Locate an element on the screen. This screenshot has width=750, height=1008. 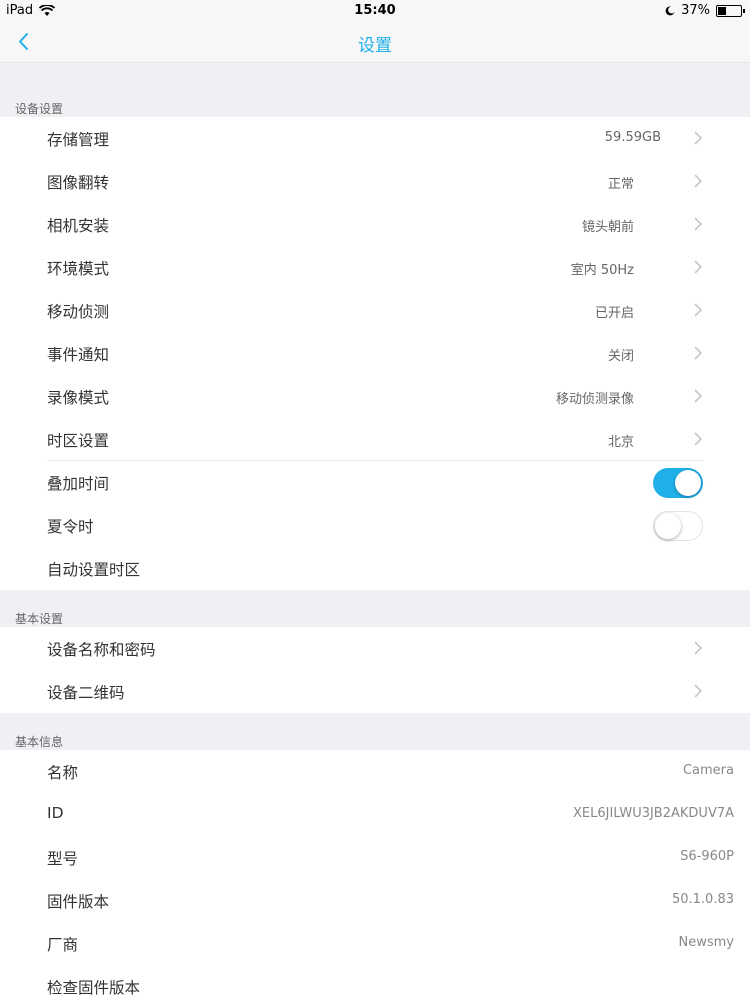
row-value: 北京 is located at coordinates (620, 442).